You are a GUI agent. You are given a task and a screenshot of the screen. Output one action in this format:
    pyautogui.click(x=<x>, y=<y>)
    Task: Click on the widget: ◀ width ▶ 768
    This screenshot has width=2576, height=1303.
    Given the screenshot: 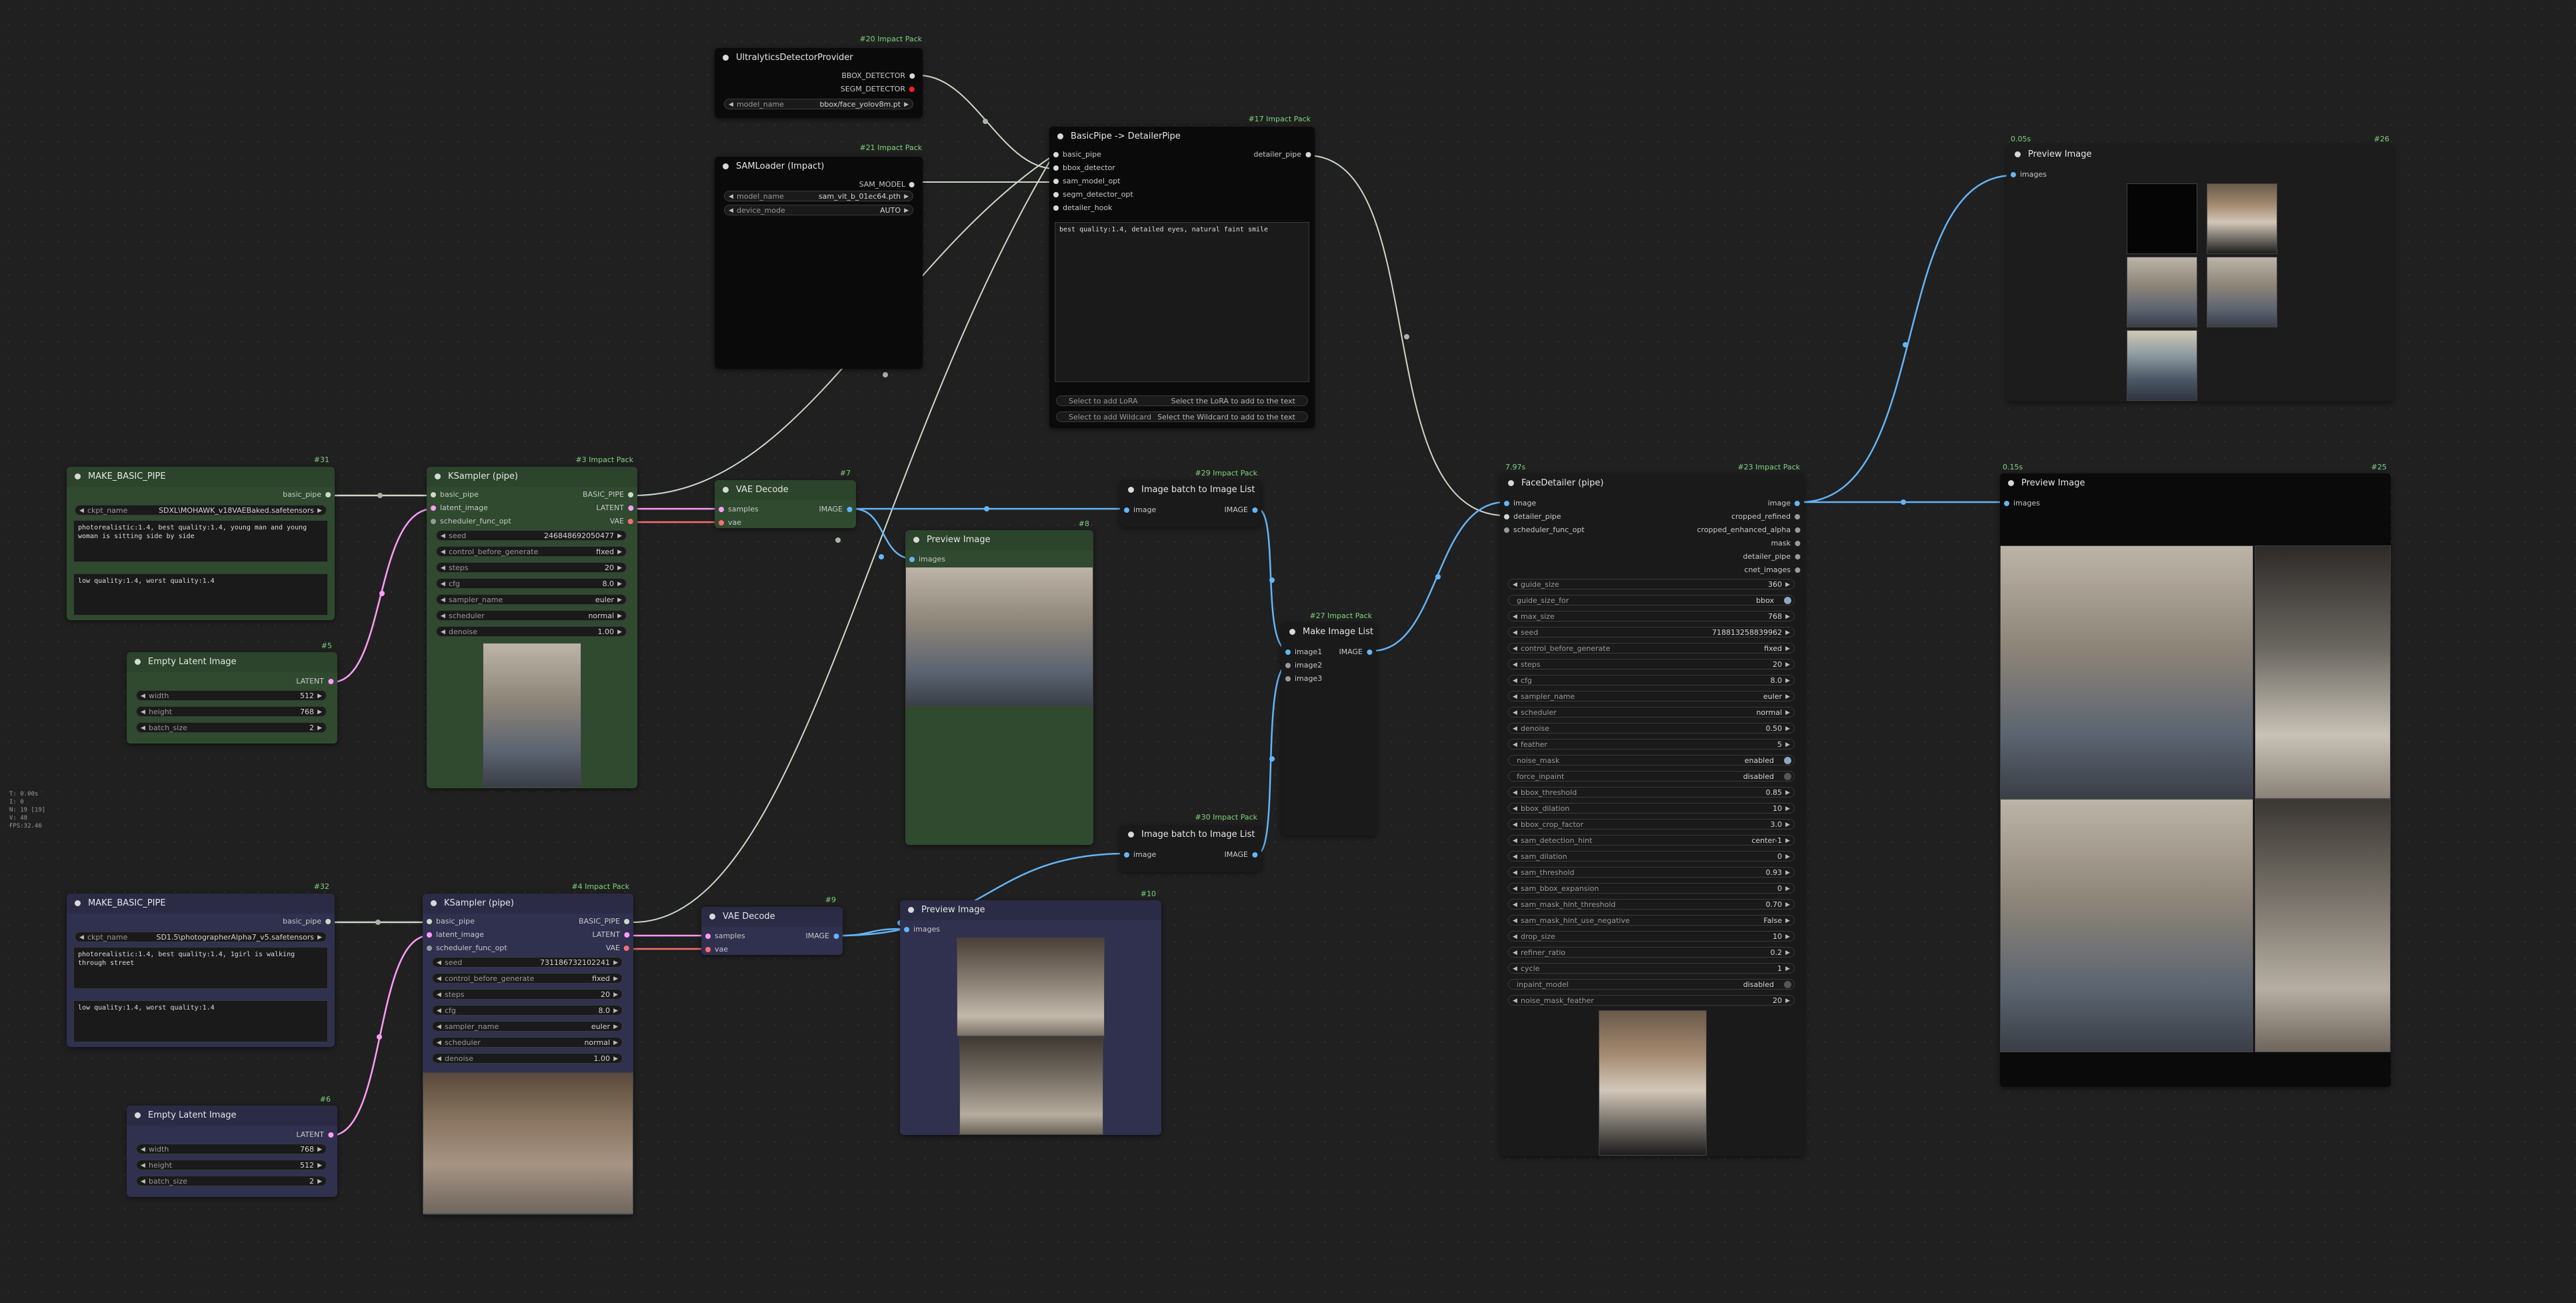 What is the action you would take?
    pyautogui.click(x=231, y=1149)
    